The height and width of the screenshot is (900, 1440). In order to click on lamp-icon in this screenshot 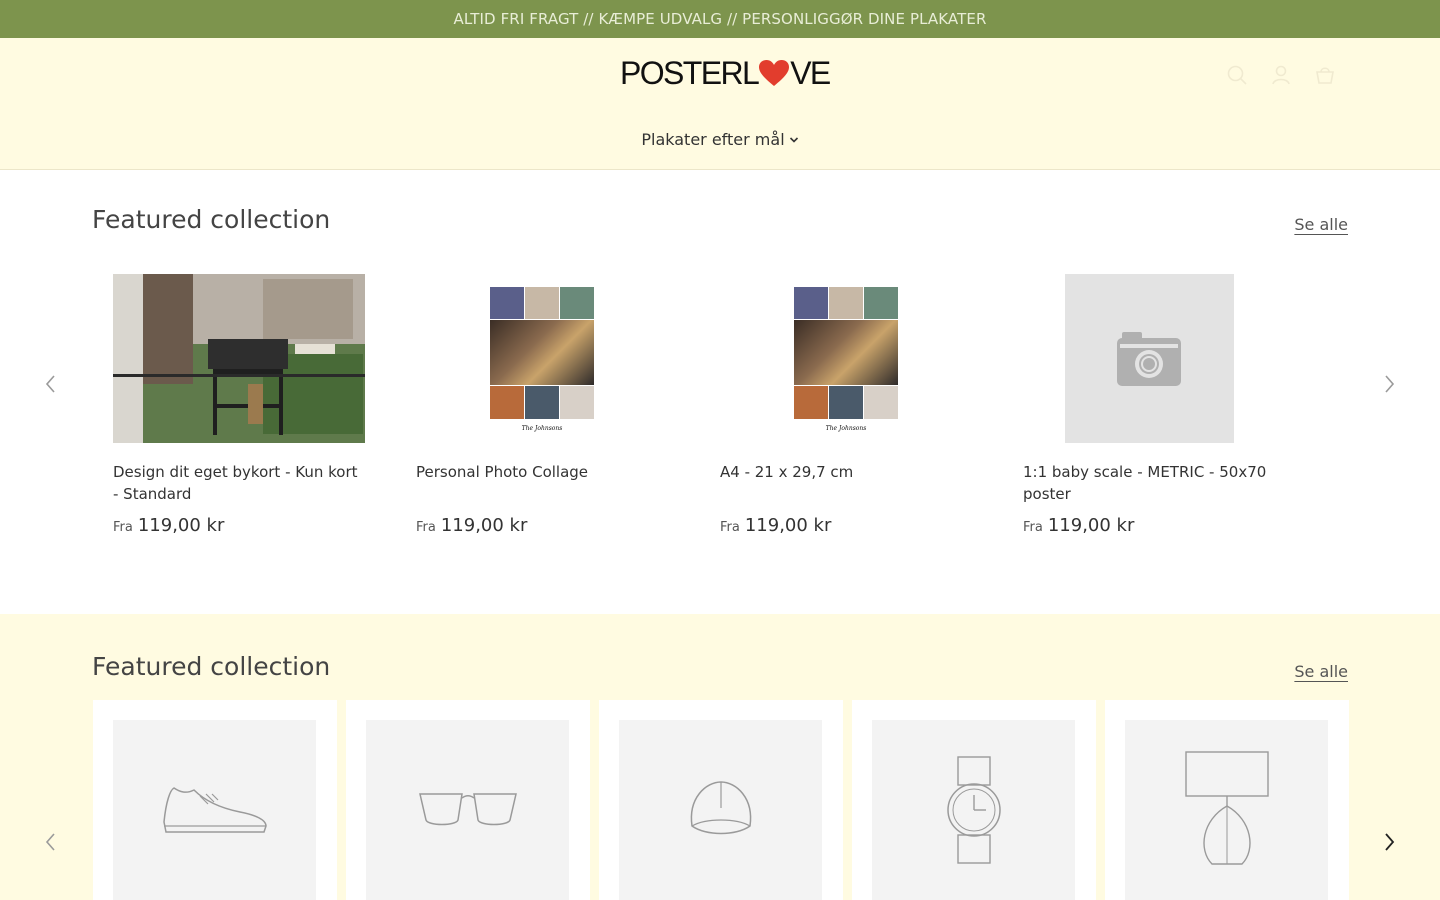, I will do `click(1226, 808)`.